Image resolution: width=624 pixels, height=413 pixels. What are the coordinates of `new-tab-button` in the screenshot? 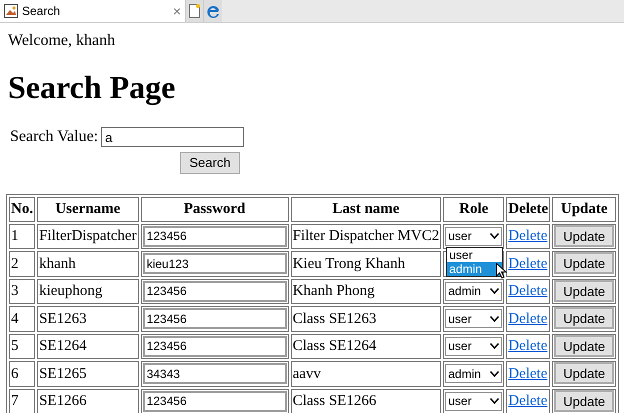 It's located at (195, 11).